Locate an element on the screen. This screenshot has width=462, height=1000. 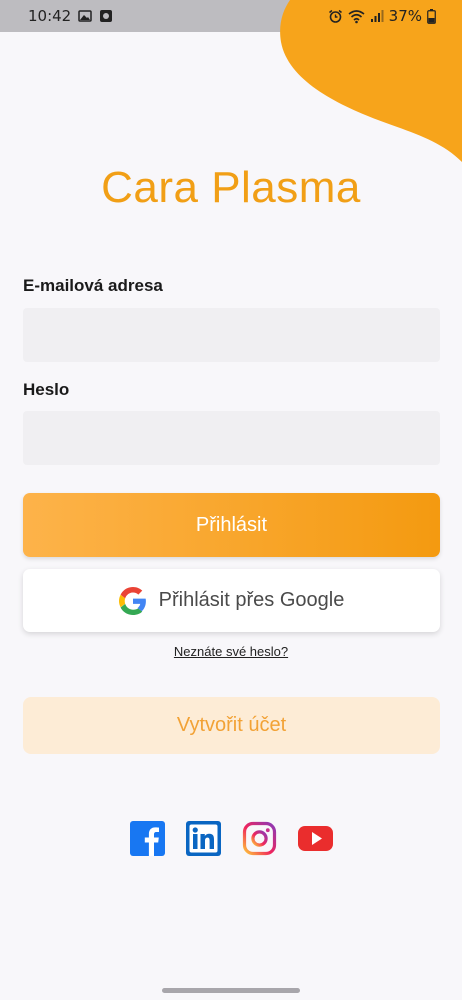
google-icon is located at coordinates (132, 600).